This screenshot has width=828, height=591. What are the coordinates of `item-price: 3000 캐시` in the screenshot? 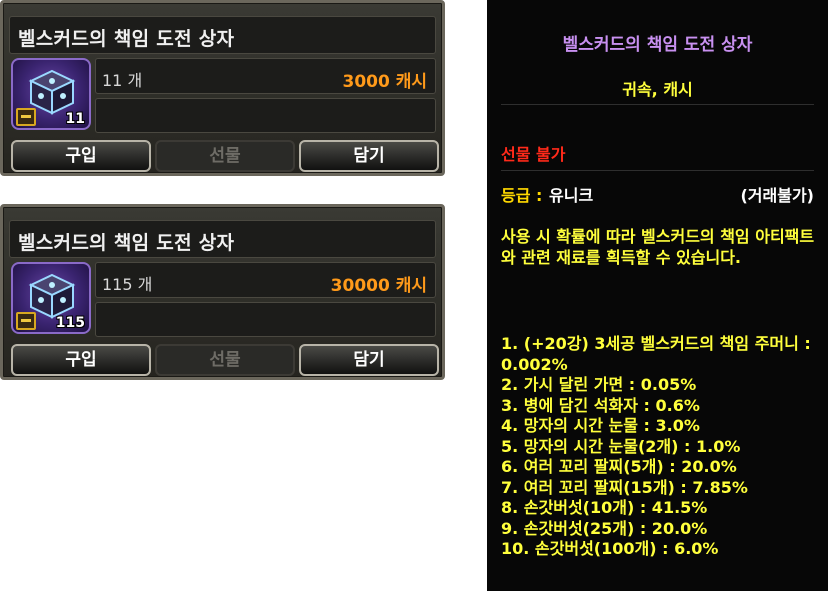 It's located at (384, 82).